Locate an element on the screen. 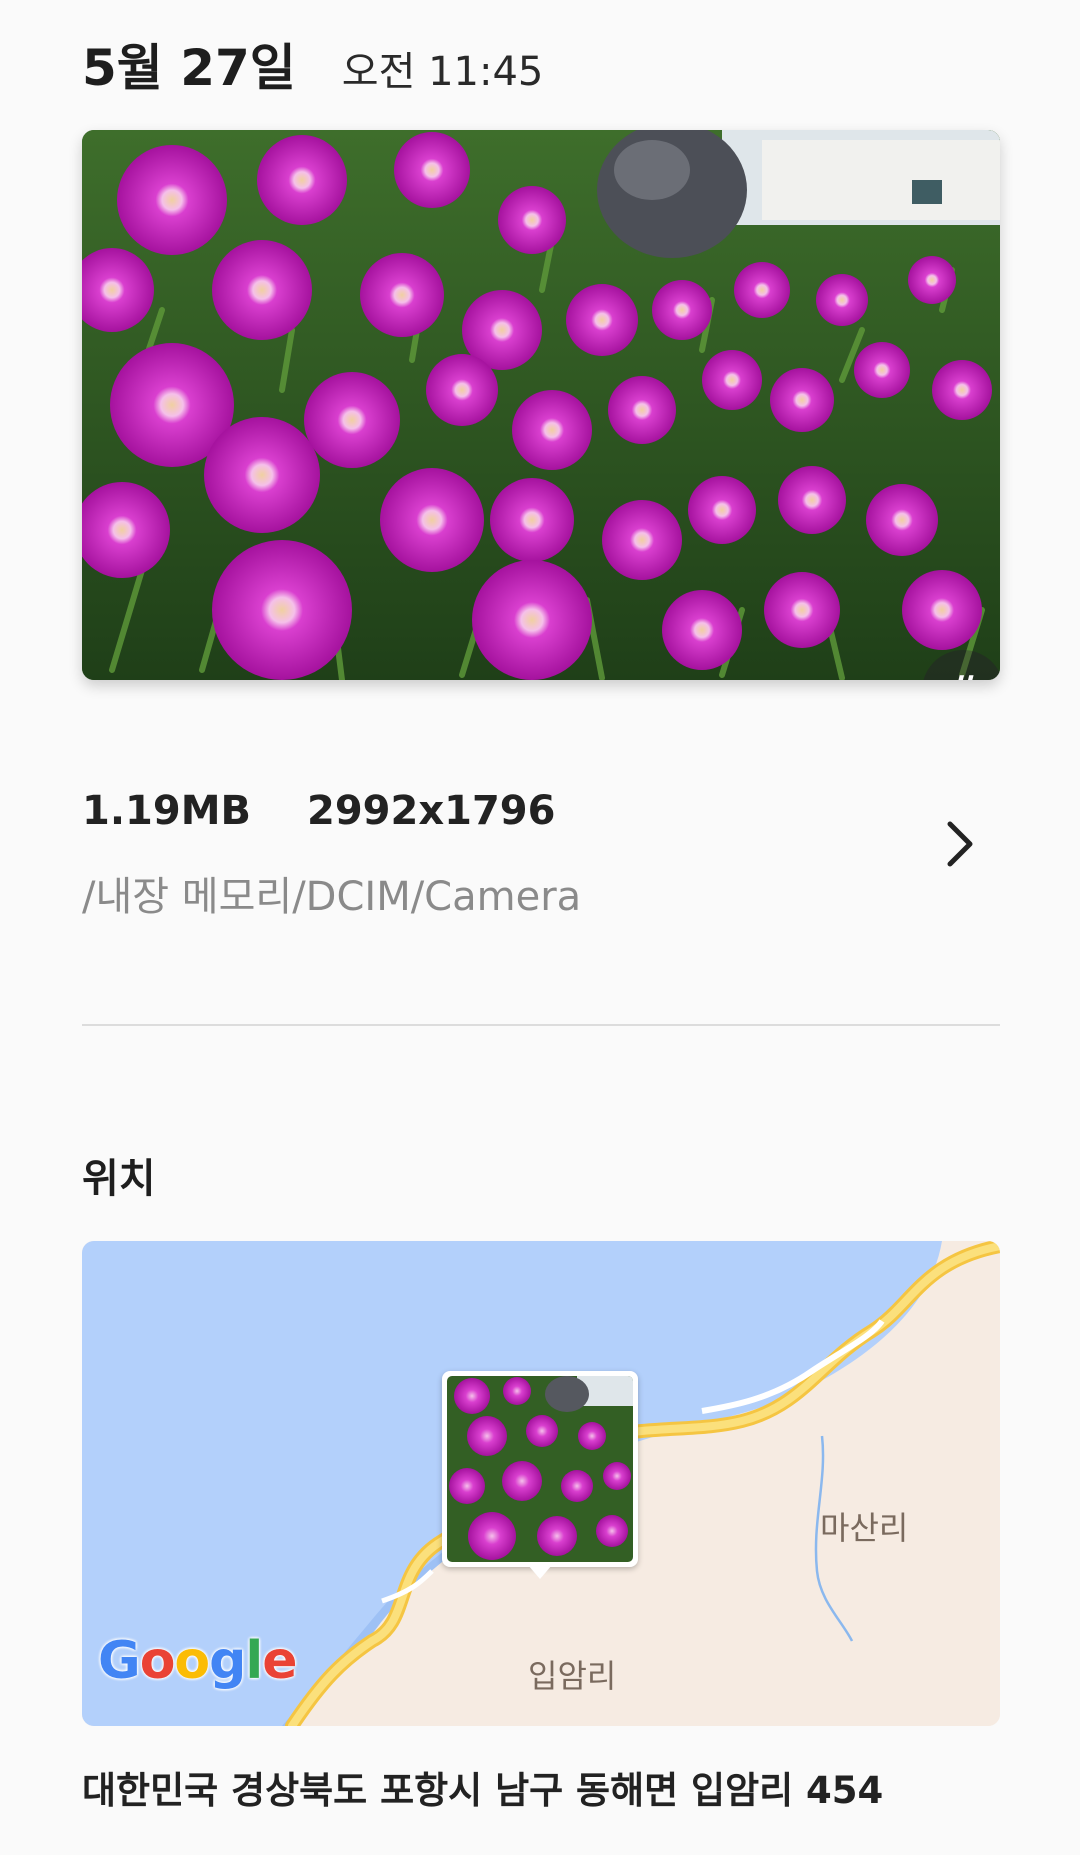  photo-time: 오전 11:45 is located at coordinates (442, 72).